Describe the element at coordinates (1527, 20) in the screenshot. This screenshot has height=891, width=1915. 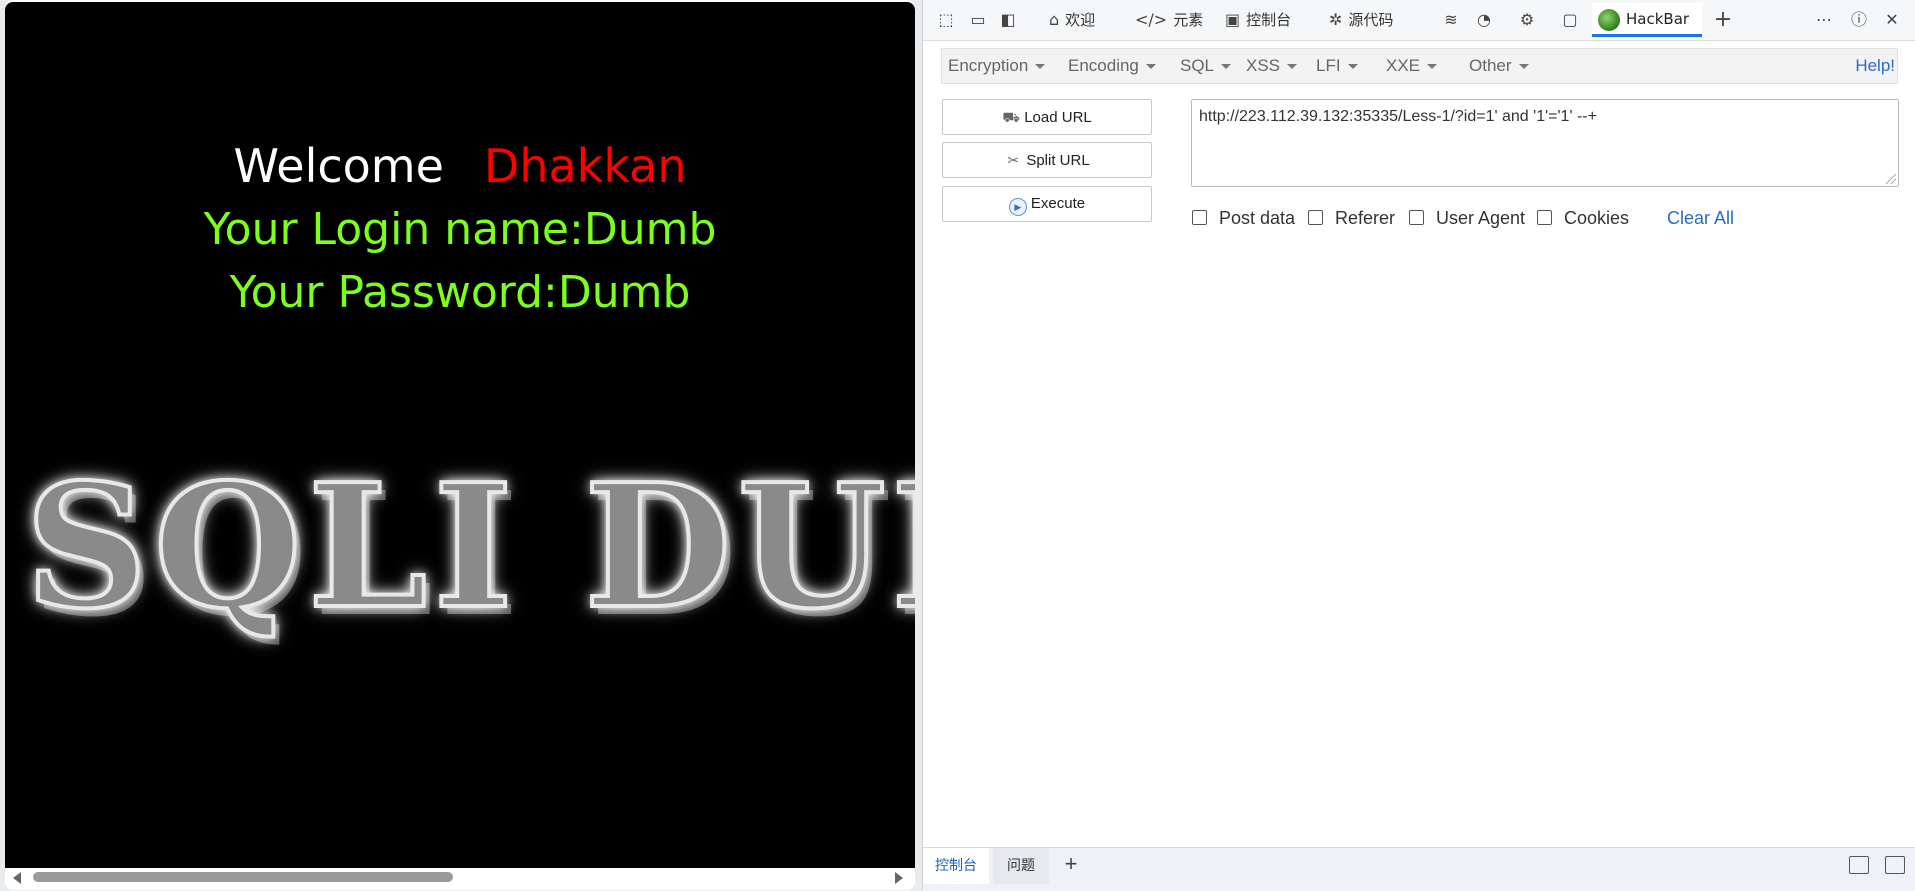
I see `memory-chip-icon: ⚙` at that location.